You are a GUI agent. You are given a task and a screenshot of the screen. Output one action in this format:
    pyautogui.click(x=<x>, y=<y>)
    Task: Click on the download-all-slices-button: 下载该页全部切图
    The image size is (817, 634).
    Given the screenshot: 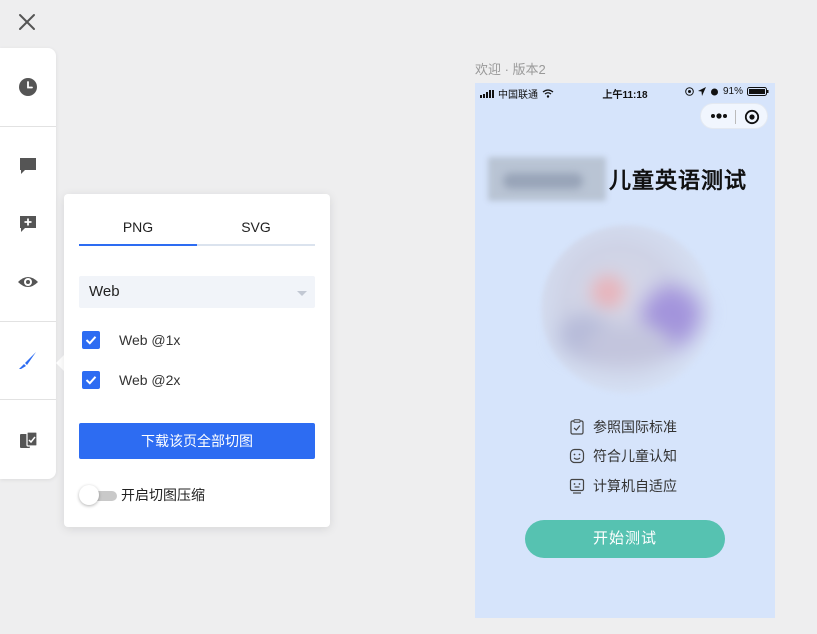 What is the action you would take?
    pyautogui.click(x=197, y=441)
    